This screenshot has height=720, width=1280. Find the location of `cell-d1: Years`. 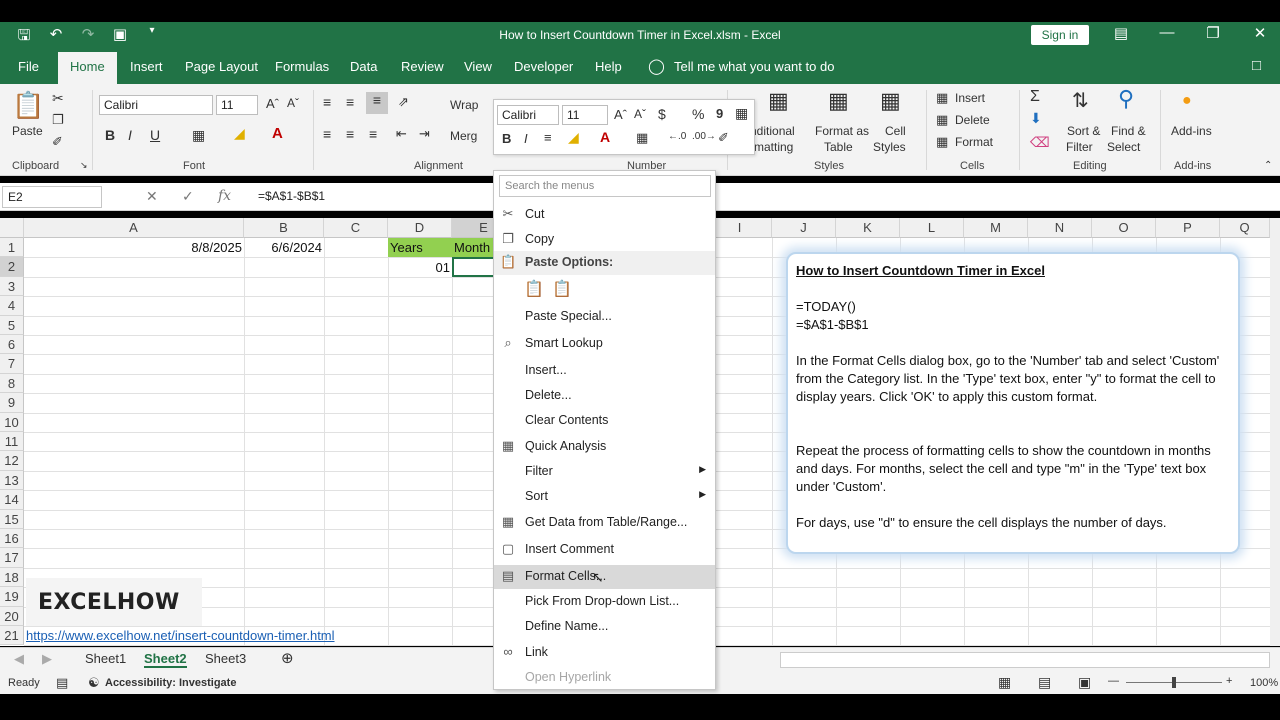

cell-d1: Years is located at coordinates (420, 247).